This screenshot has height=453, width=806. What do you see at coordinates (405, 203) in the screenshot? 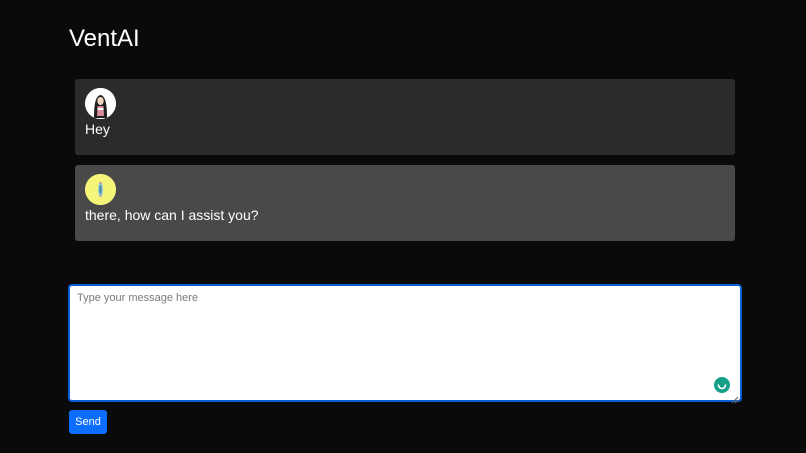
I see `chat-message-assistant: there, how can I assist you?` at bounding box center [405, 203].